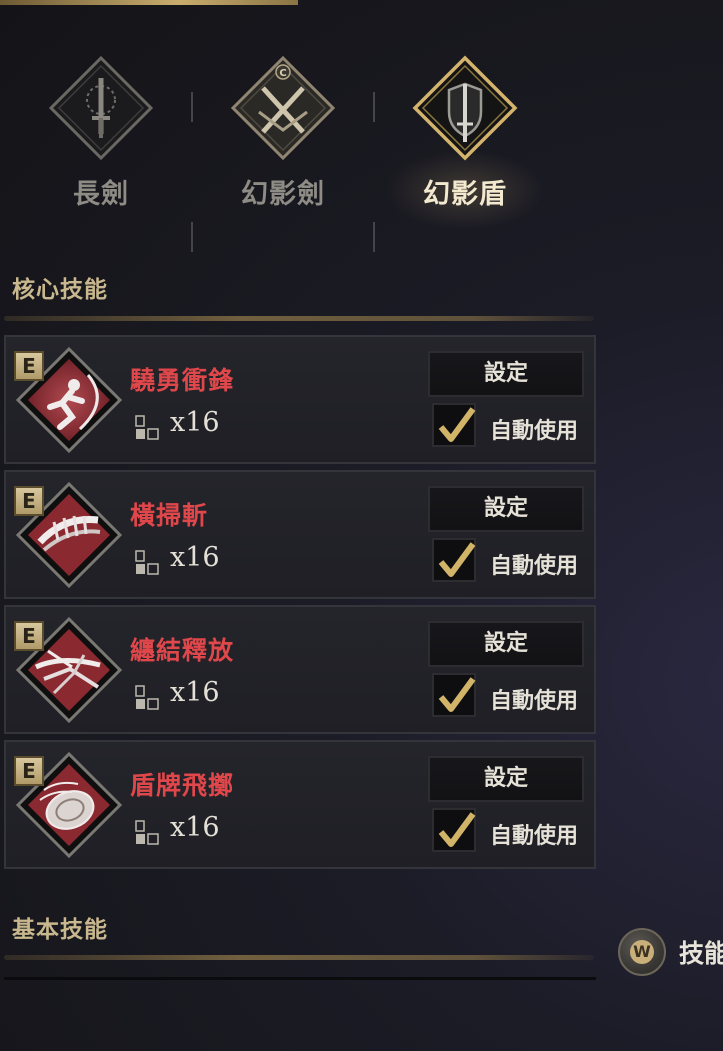  I want to click on skill-row-sweep-slash: E 橫掃斬 x16 設定 自動使用, so click(300, 534).